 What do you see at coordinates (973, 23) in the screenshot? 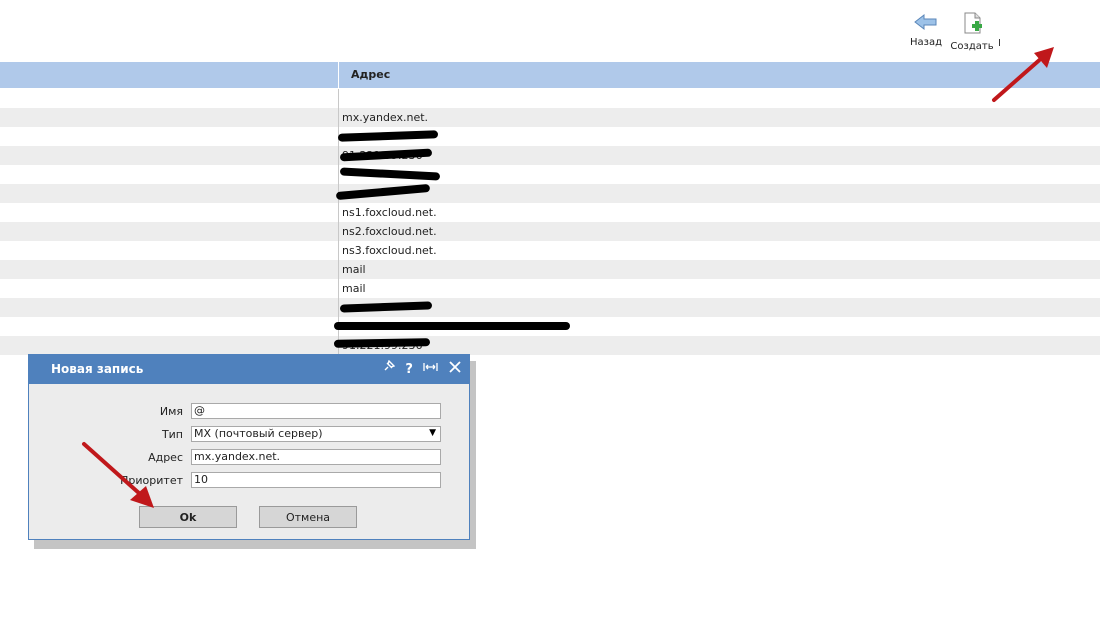
I see `new-document-icon` at bounding box center [973, 23].